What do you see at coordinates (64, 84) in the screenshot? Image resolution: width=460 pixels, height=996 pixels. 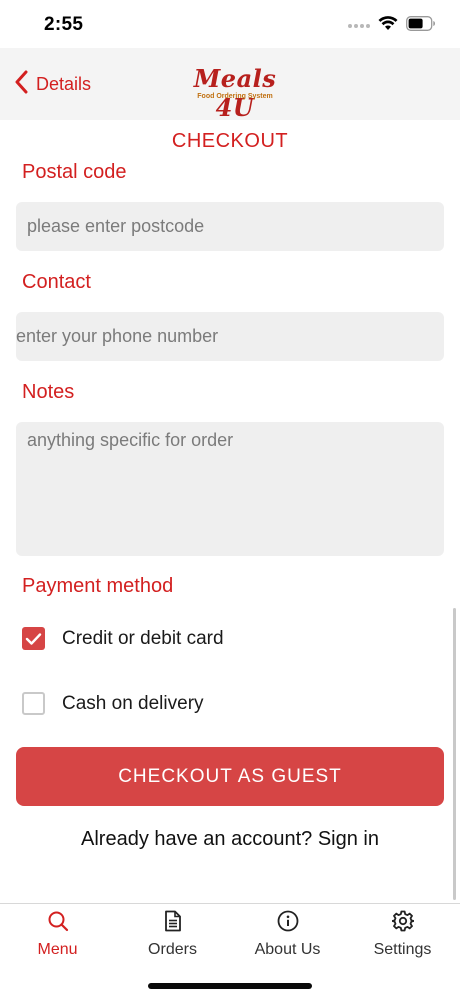 I see `back-label: Details` at bounding box center [64, 84].